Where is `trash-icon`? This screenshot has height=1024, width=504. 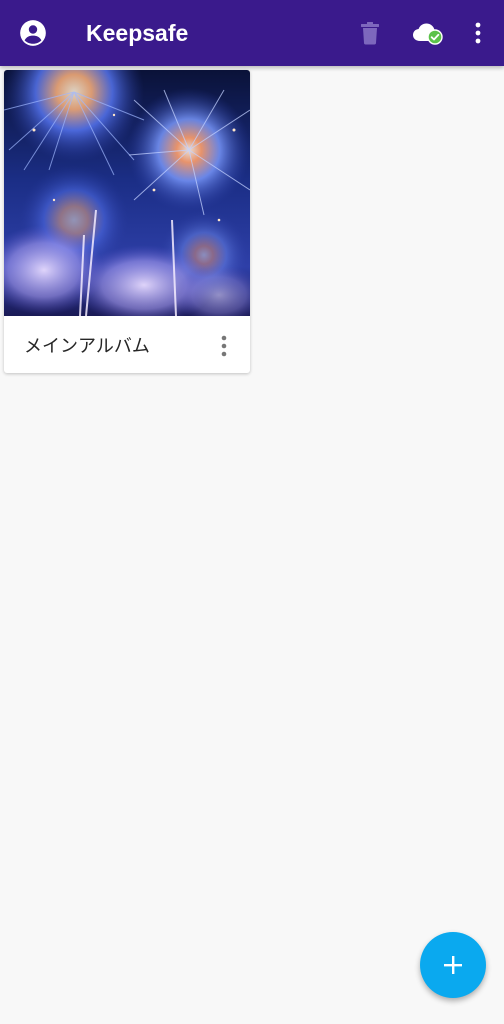
trash-icon is located at coordinates (370, 33).